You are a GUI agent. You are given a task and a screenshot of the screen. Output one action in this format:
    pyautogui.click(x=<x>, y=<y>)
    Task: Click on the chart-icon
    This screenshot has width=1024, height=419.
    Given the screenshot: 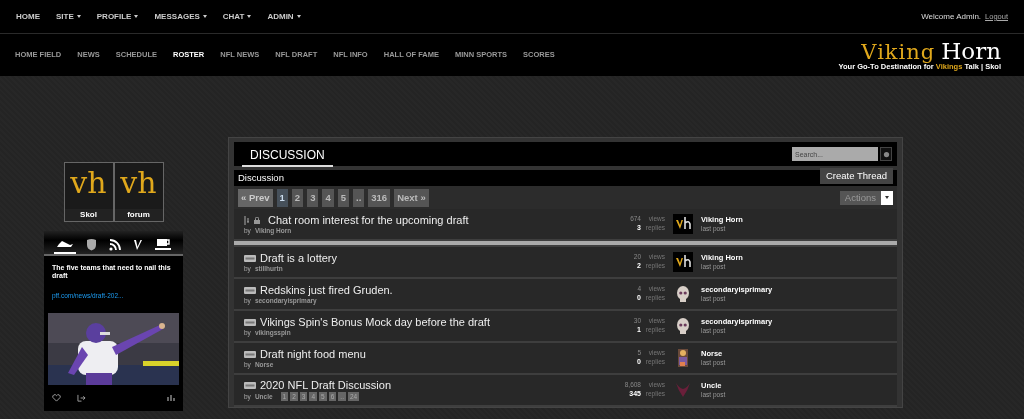 What is the action you would take?
    pyautogui.click(x=171, y=398)
    